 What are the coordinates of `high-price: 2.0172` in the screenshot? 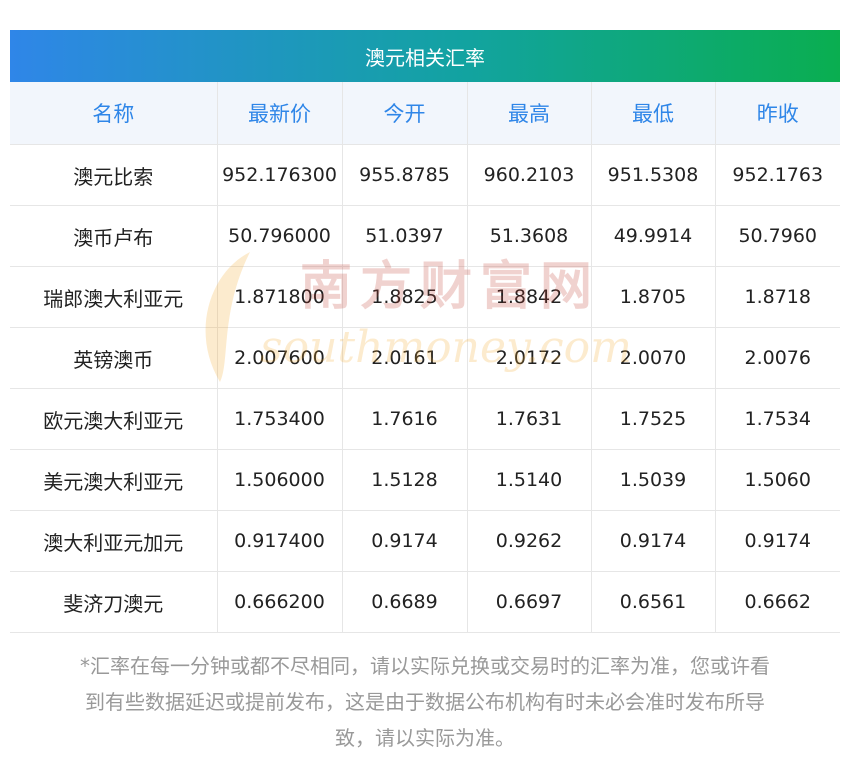 It's located at (529, 358).